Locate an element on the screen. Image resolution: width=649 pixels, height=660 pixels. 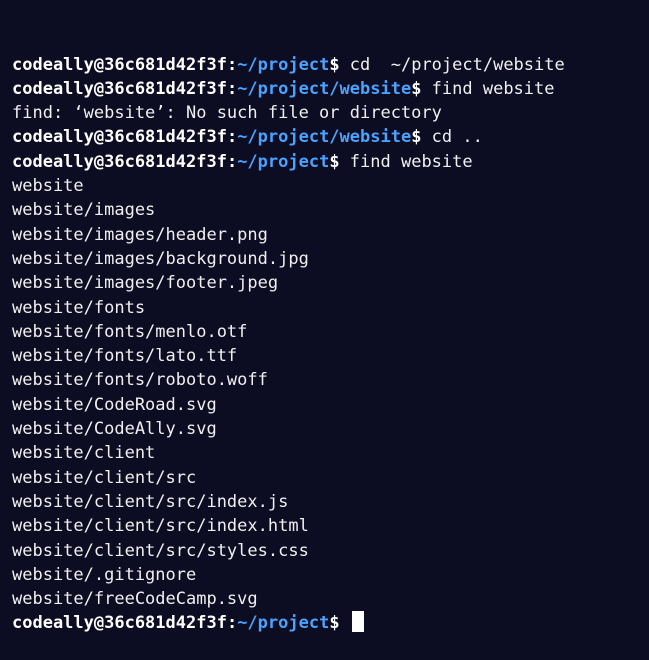
output-line: website/images/footer.jpeg is located at coordinates (330, 283).